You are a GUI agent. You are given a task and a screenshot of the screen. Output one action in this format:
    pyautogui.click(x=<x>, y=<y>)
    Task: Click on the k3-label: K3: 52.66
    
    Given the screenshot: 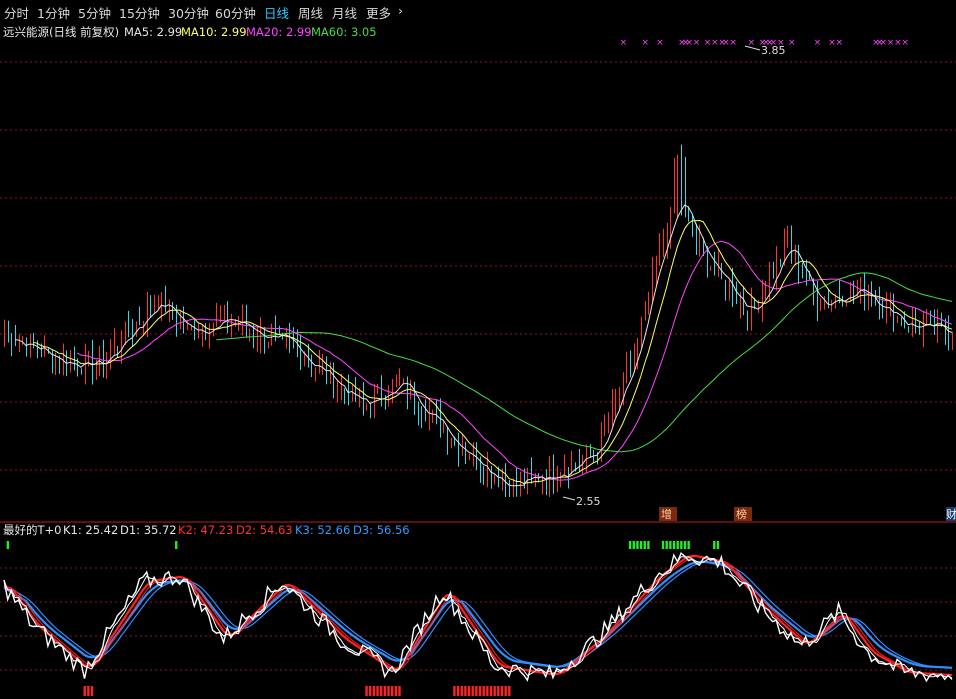 What is the action you would take?
    pyautogui.click(x=322, y=530)
    